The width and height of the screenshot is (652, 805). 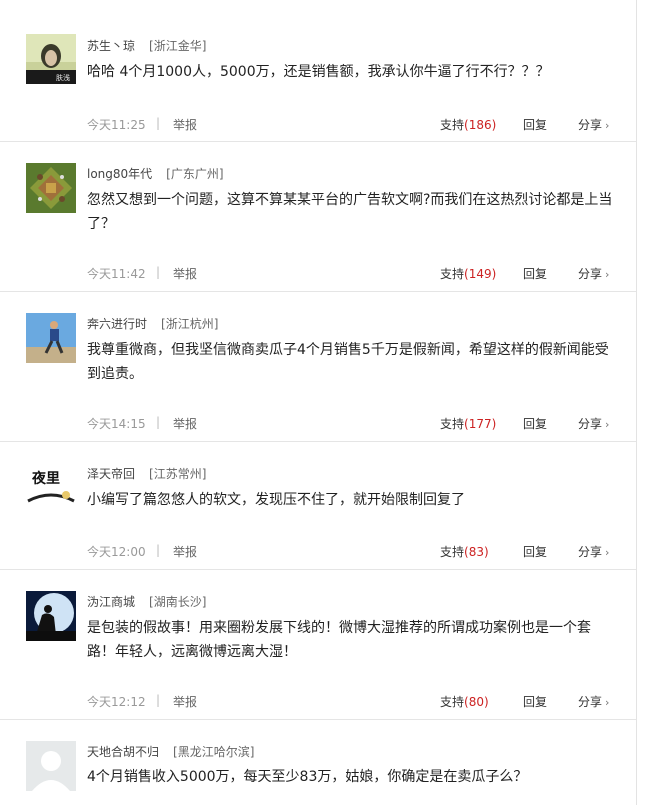 I want to click on support-count: (83), so click(x=476, y=552).